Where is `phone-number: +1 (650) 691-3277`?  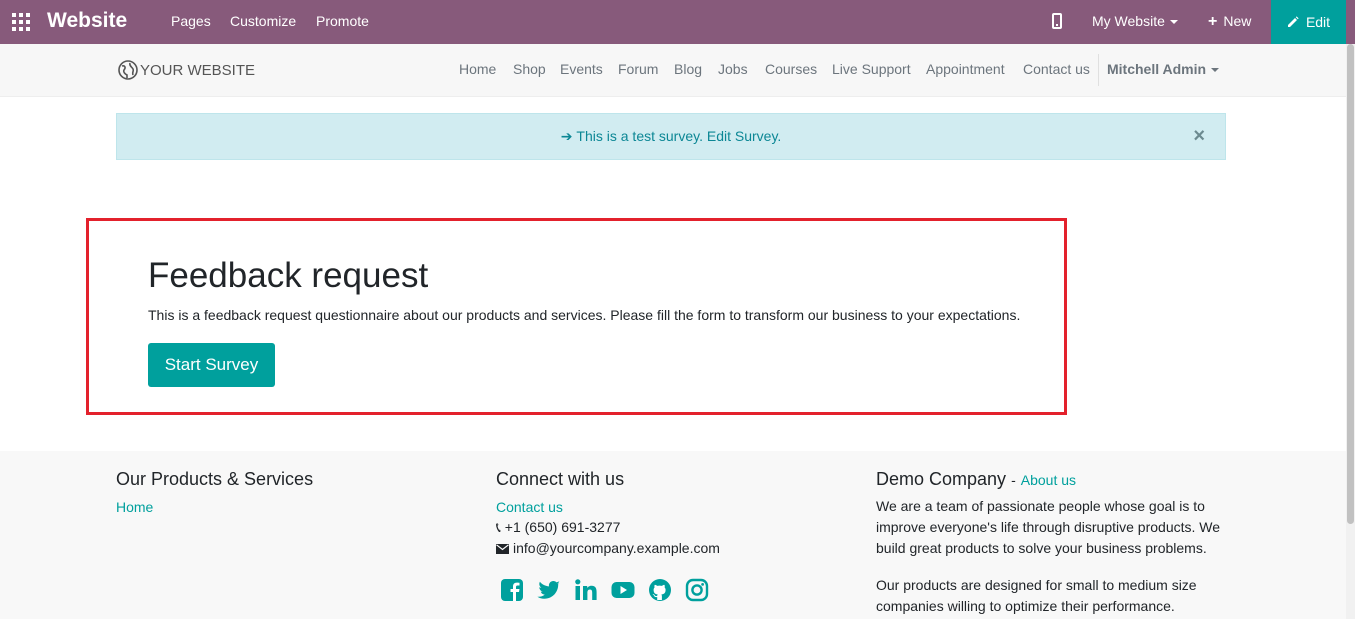
phone-number: +1 (650) 691-3277 is located at coordinates (562, 527).